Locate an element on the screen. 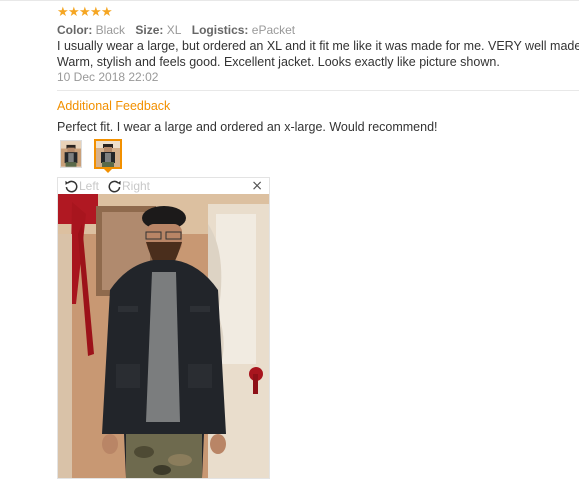 This screenshot has width=579, height=479. review-date: 10 Dec 2018 22:02 is located at coordinates (108, 77).